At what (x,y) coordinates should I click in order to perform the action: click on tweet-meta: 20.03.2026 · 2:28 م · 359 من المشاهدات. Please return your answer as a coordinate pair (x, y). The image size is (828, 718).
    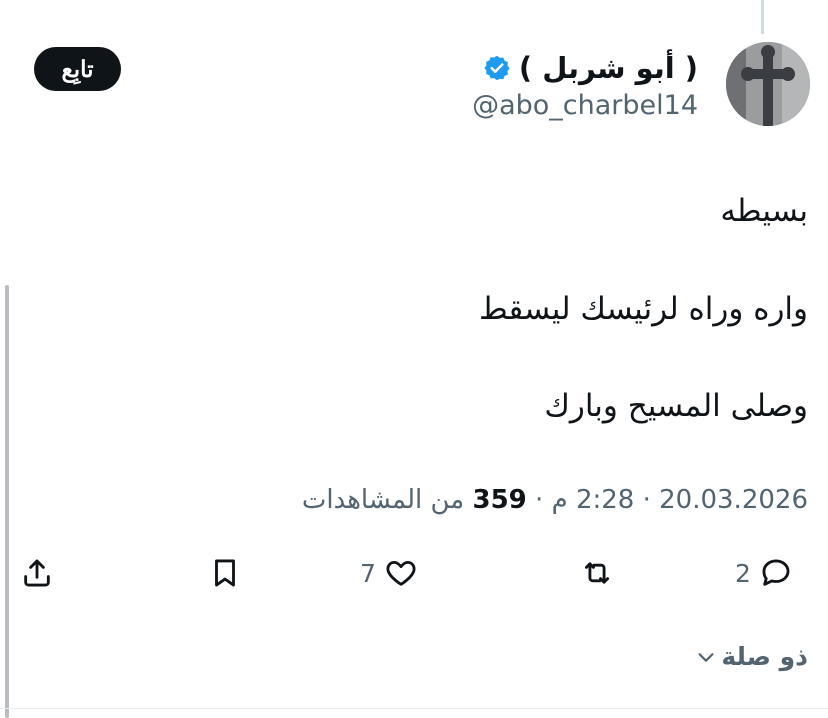
    Looking at the image, I should click on (555, 500).